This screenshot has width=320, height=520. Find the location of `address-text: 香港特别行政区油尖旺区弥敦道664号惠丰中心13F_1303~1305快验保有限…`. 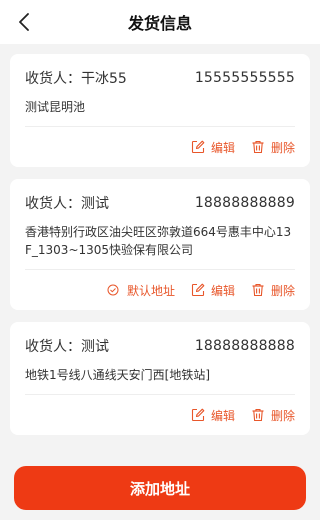

address-text: 香港特别行政区油尖旺区弥敦道664号惠丰中心13F_1303~1305快验保有限… is located at coordinates (158, 241).